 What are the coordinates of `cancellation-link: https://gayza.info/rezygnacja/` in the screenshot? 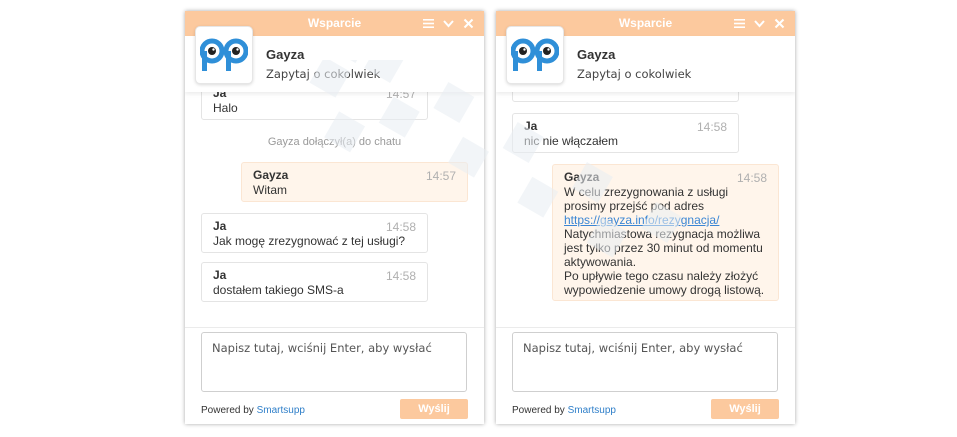 It's located at (641, 220).